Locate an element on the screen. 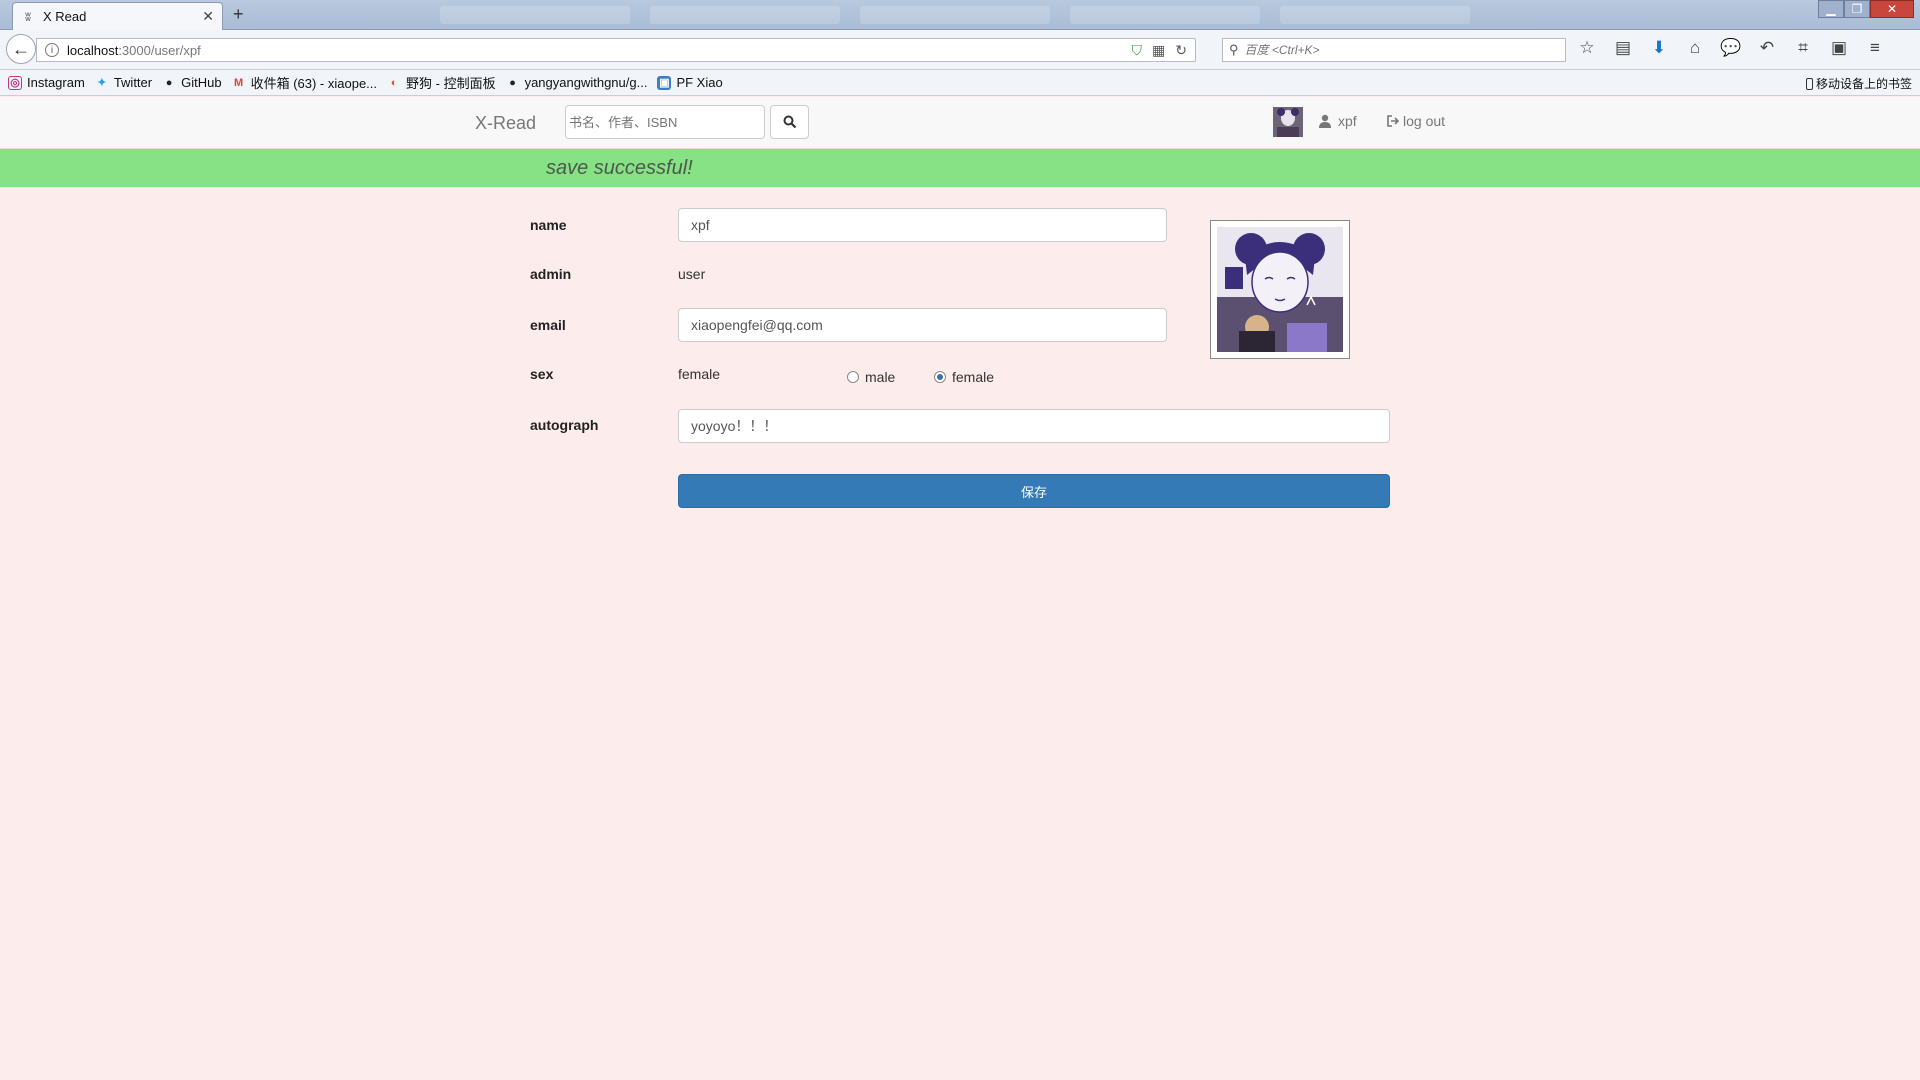 This screenshot has height=1080, width=1920. home-icon: ⌂ is located at coordinates (1695, 48).